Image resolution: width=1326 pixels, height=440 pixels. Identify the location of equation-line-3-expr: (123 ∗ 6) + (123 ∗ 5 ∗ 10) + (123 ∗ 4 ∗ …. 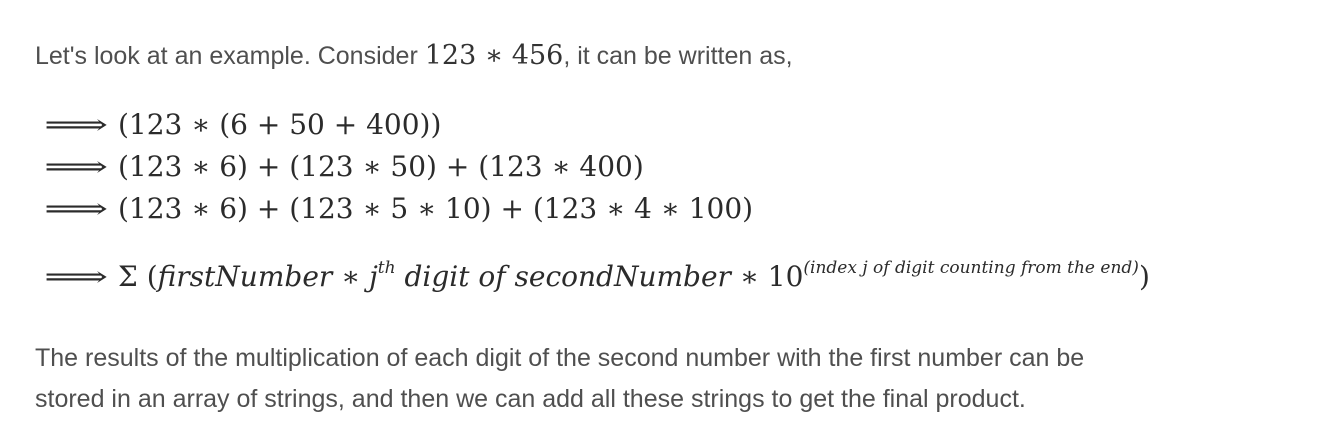
(436, 208).